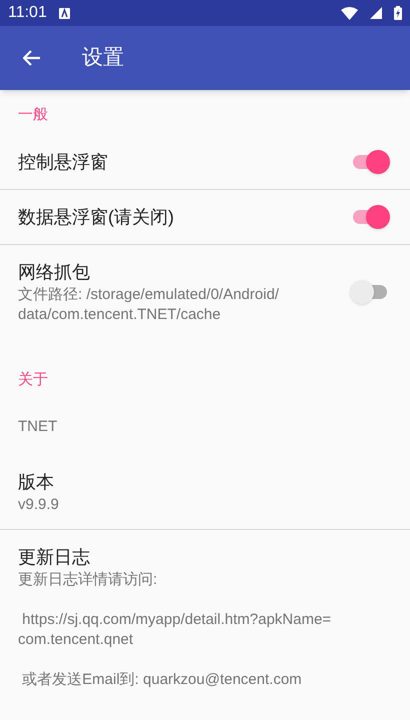 The width and height of the screenshot is (410, 720). I want to click on wifi-icon, so click(349, 13).